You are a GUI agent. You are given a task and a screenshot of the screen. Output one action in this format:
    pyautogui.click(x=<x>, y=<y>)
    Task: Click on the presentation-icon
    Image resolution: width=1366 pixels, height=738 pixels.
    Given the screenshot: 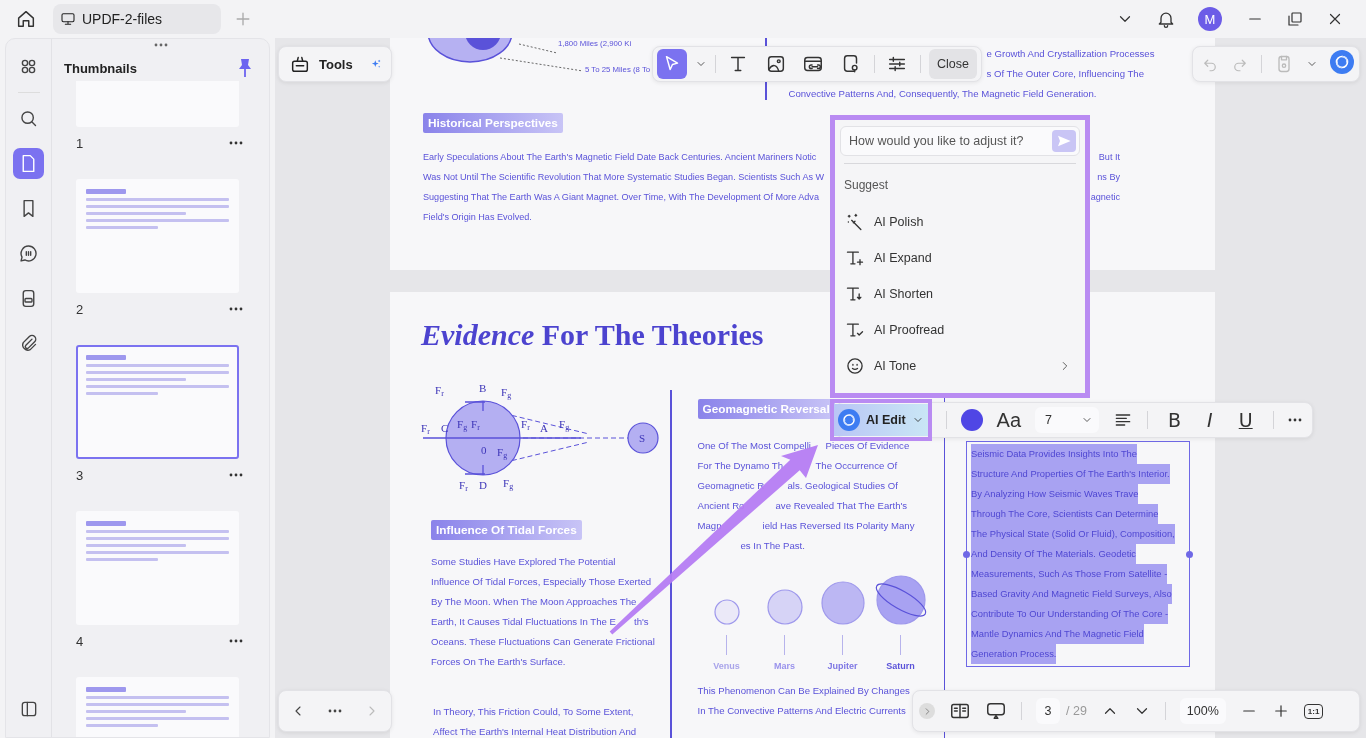 What is the action you would take?
    pyautogui.click(x=996, y=711)
    